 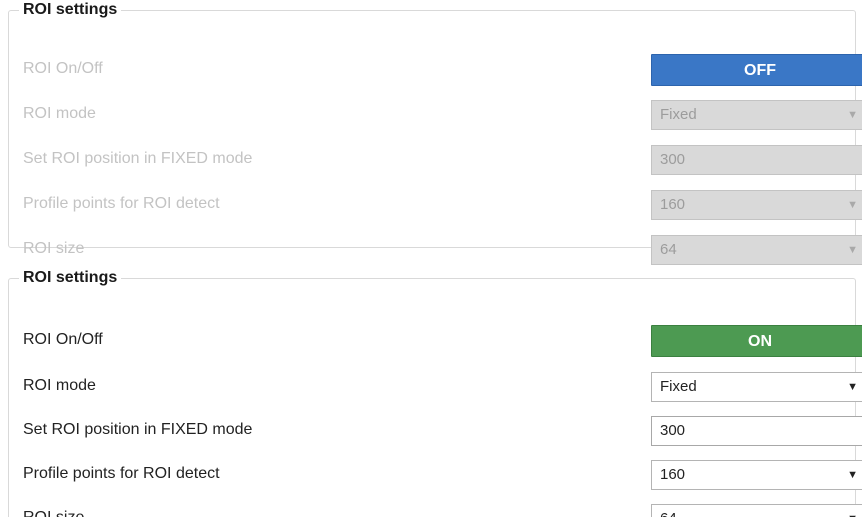 What do you see at coordinates (756, 341) in the screenshot?
I see `roi-toggle-on-button: ON` at bounding box center [756, 341].